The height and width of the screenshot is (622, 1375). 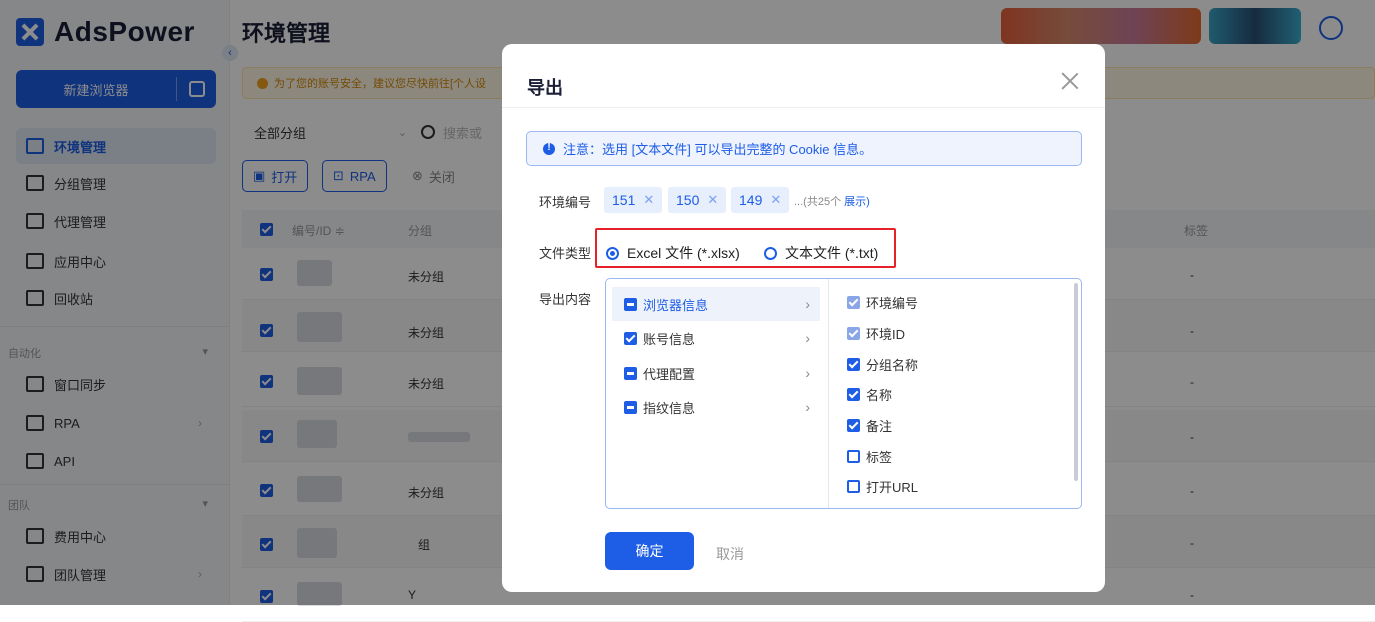 I want to click on category-label: 指纹信息, so click(x=669, y=408).